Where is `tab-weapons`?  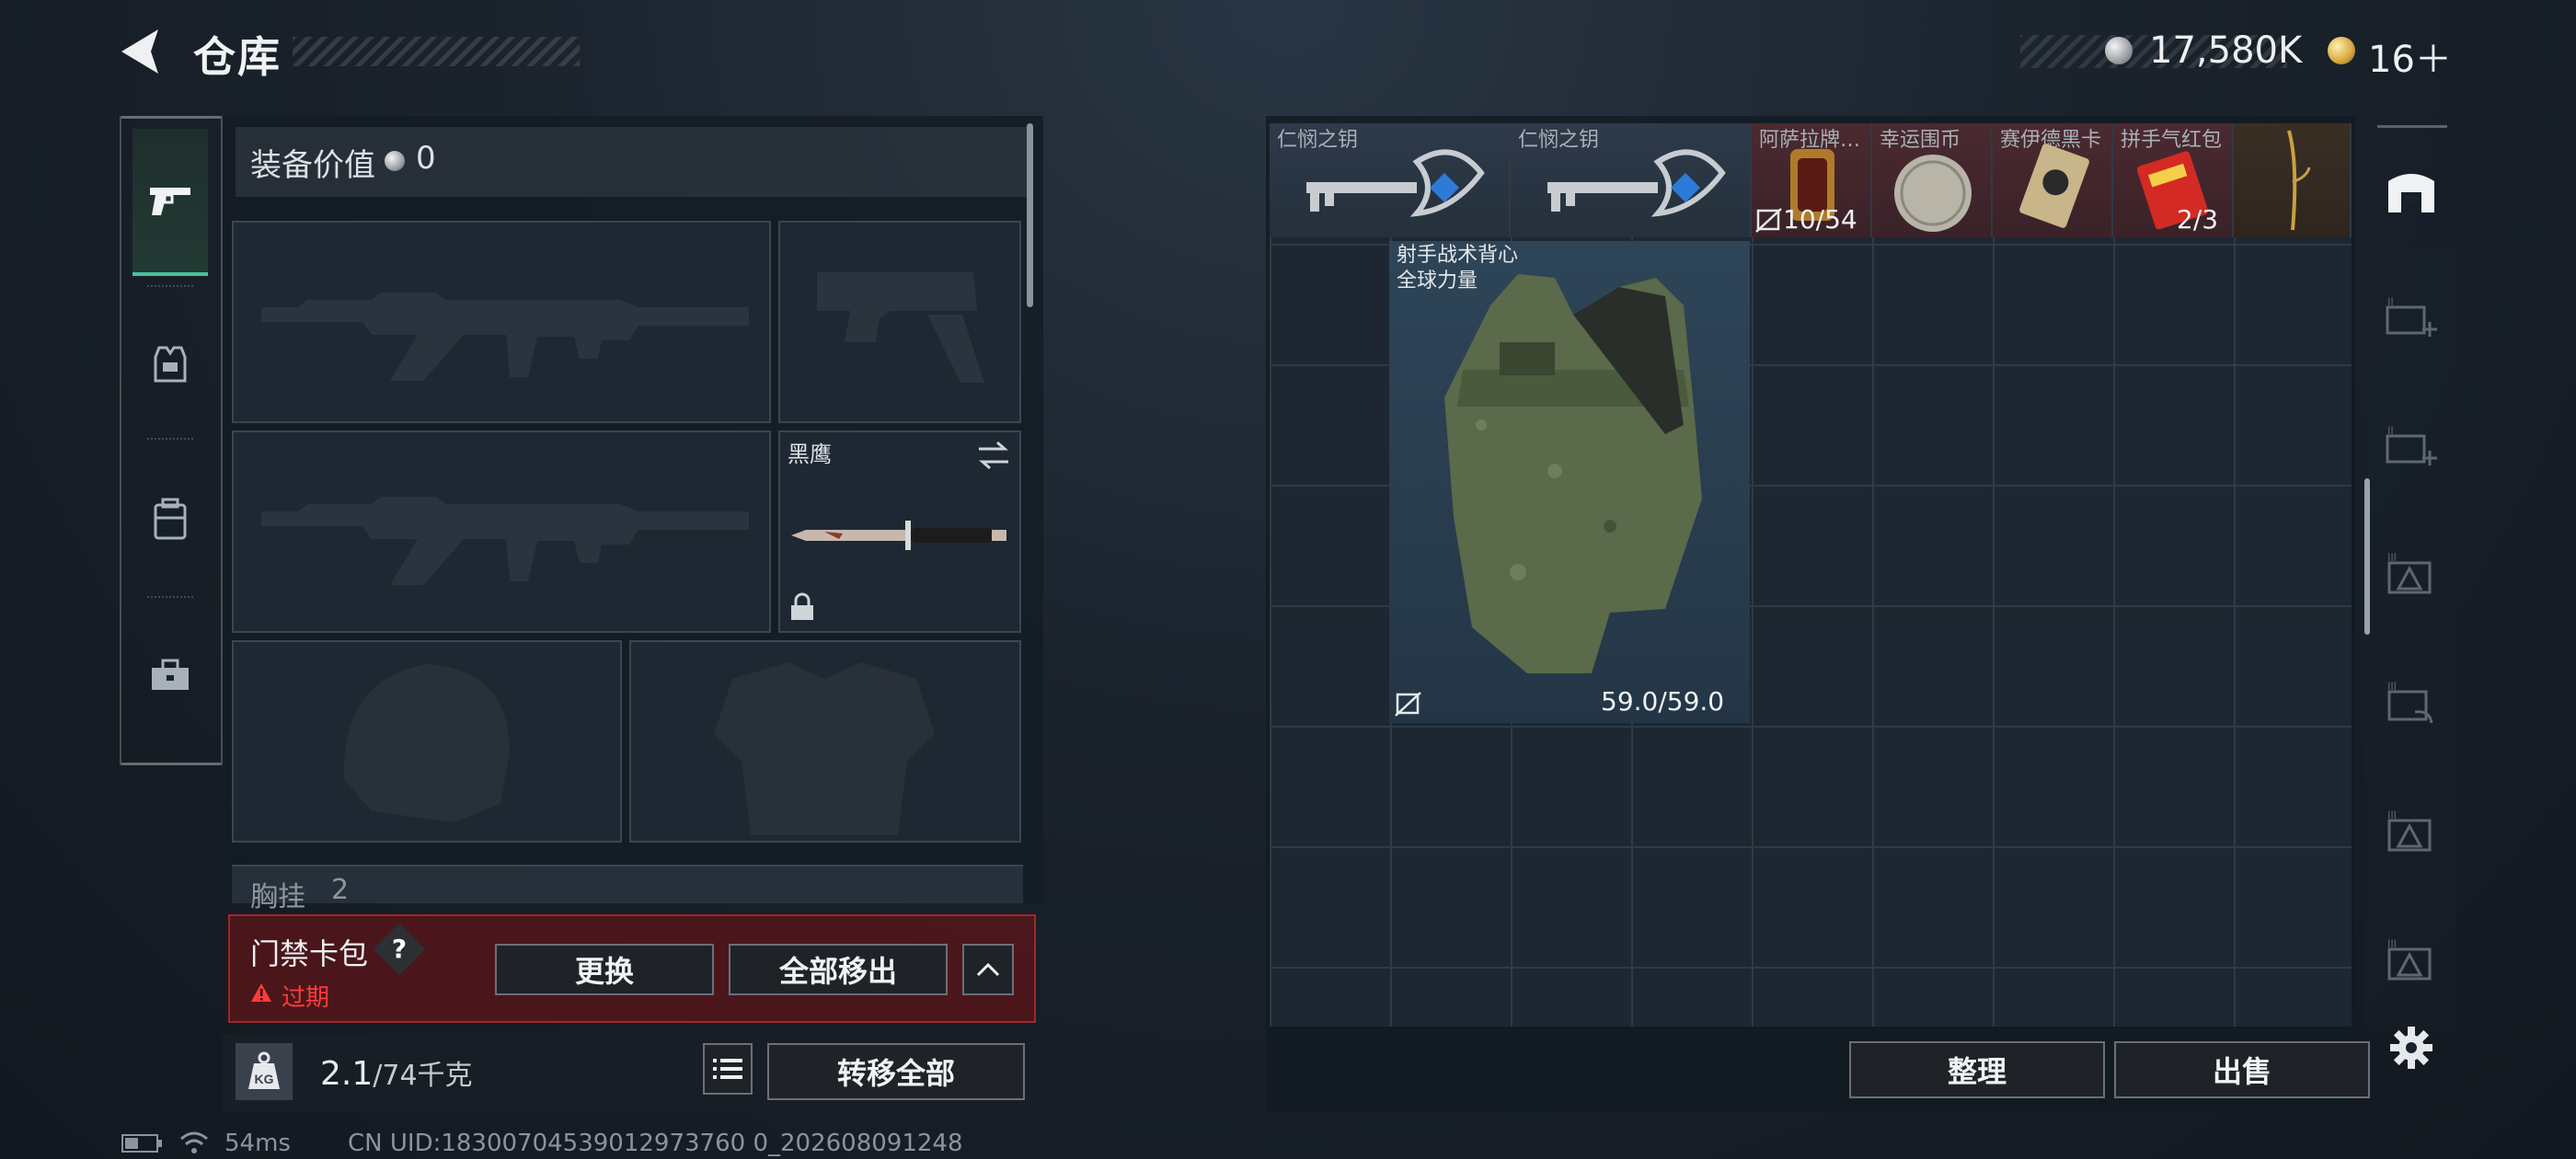
tab-weapons is located at coordinates (170, 202).